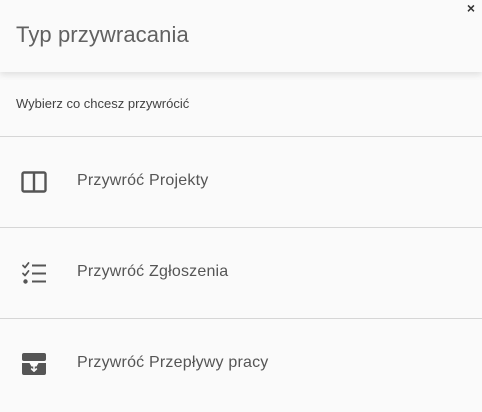 This screenshot has width=482, height=412. I want to click on workflow-tray-icon, so click(34, 364).